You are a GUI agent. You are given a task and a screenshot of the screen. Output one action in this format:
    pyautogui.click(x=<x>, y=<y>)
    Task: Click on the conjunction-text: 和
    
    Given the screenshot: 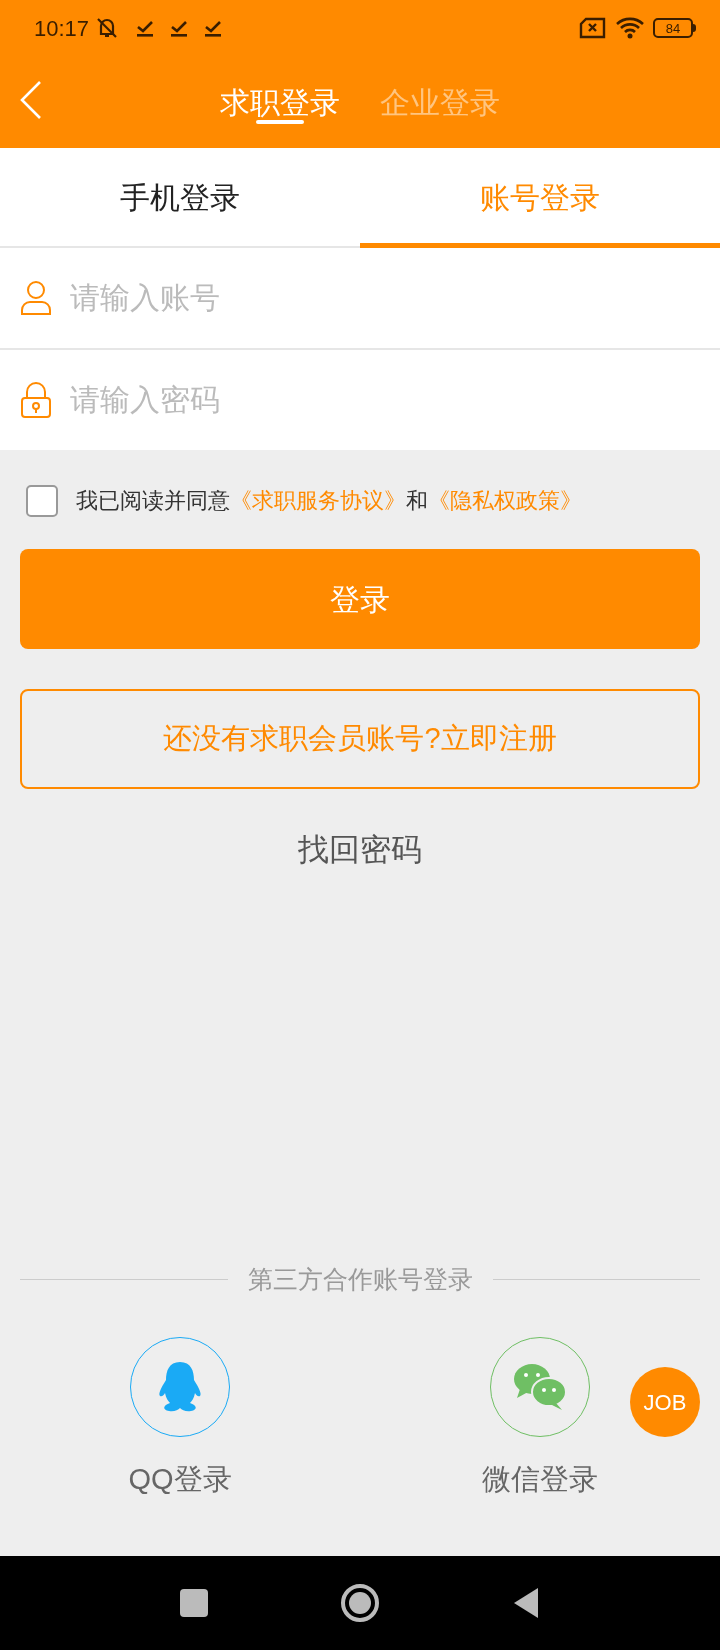 What is the action you would take?
    pyautogui.click(x=417, y=501)
    